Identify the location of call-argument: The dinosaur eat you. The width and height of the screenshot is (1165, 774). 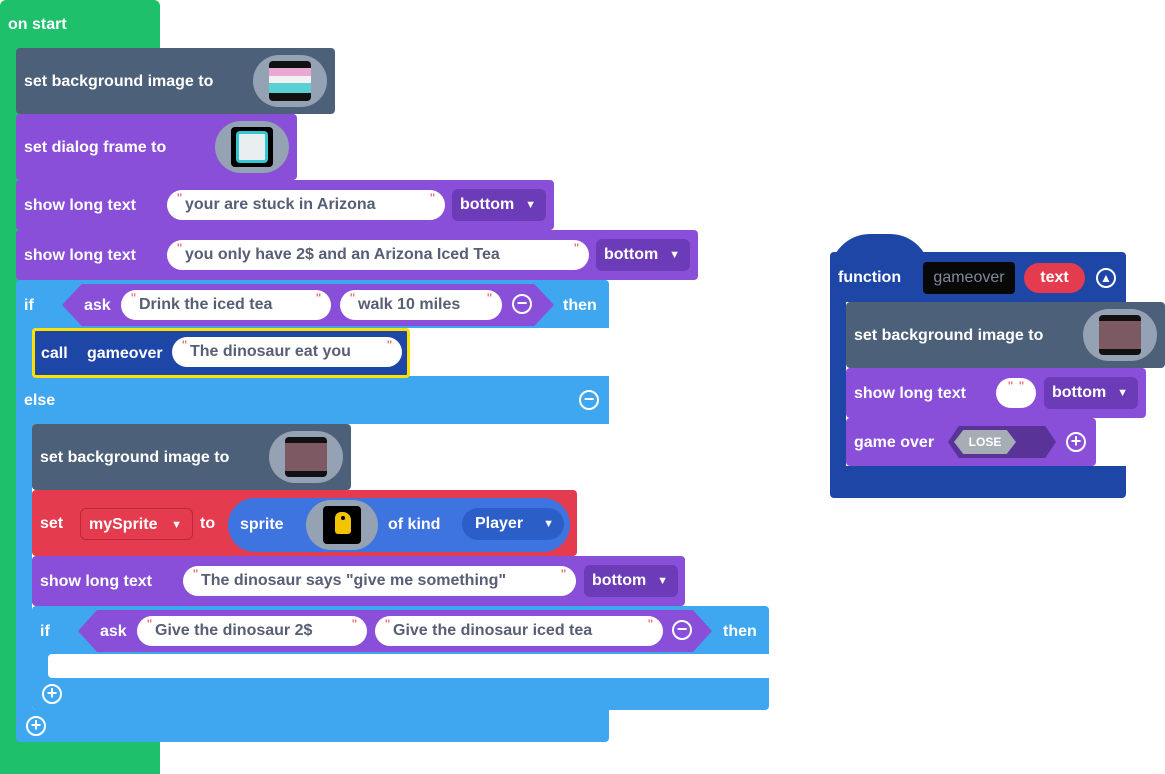
(270, 351).